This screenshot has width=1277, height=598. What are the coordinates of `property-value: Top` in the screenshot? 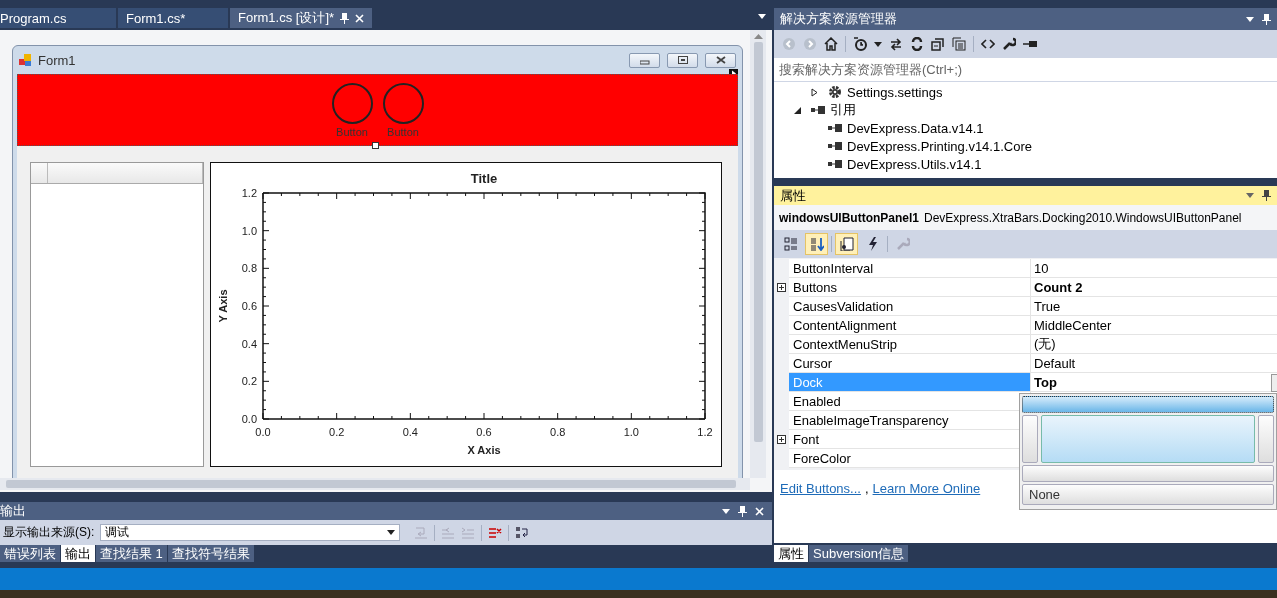 It's located at (1045, 382).